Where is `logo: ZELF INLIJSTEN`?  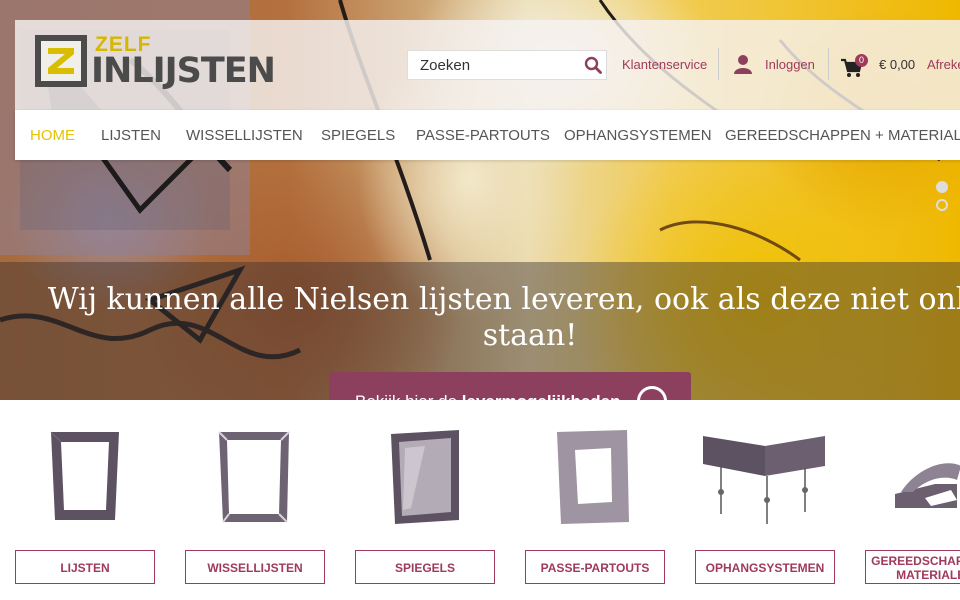
logo: ZELF INLIJSTEN is located at coordinates (155, 63).